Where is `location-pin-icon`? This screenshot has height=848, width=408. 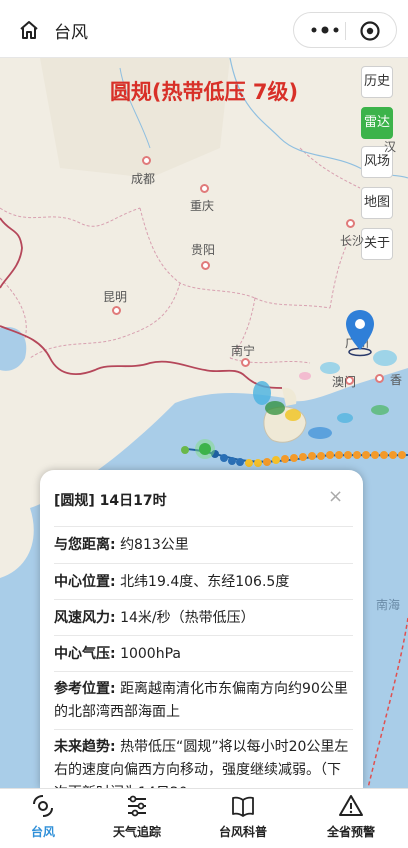 location-pin-icon is located at coordinates (360, 333).